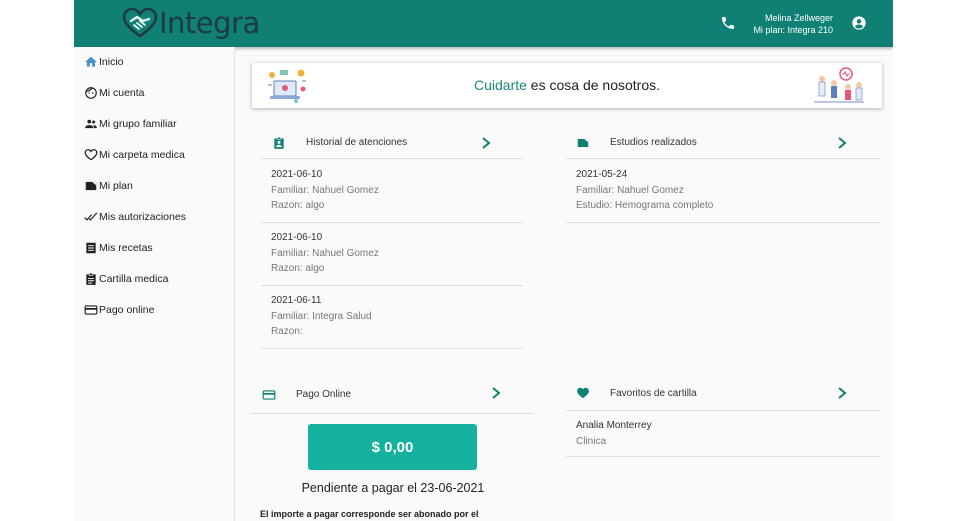  I want to click on face-icon, so click(91, 93).